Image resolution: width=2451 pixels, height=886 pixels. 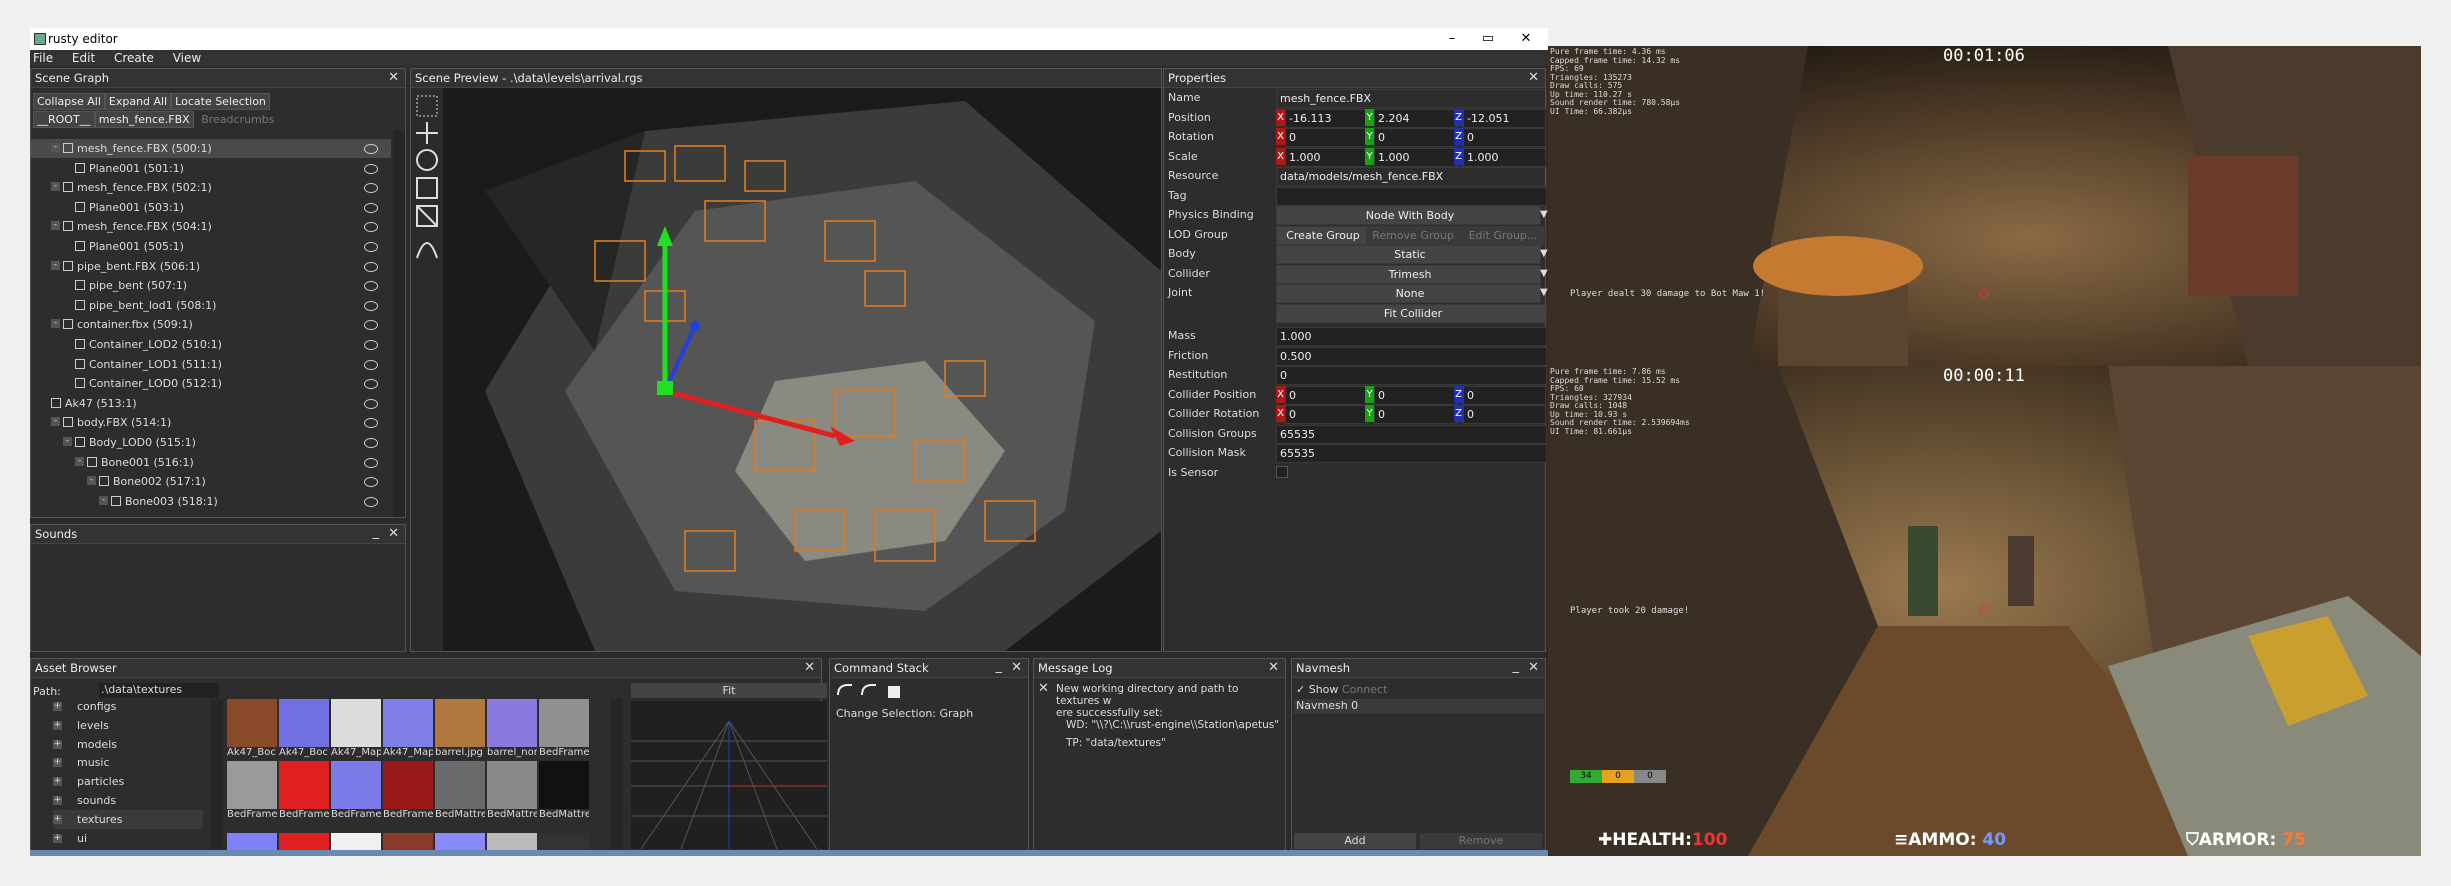 What do you see at coordinates (128, 819) in the screenshot?
I see `folder-item: + textures` at bounding box center [128, 819].